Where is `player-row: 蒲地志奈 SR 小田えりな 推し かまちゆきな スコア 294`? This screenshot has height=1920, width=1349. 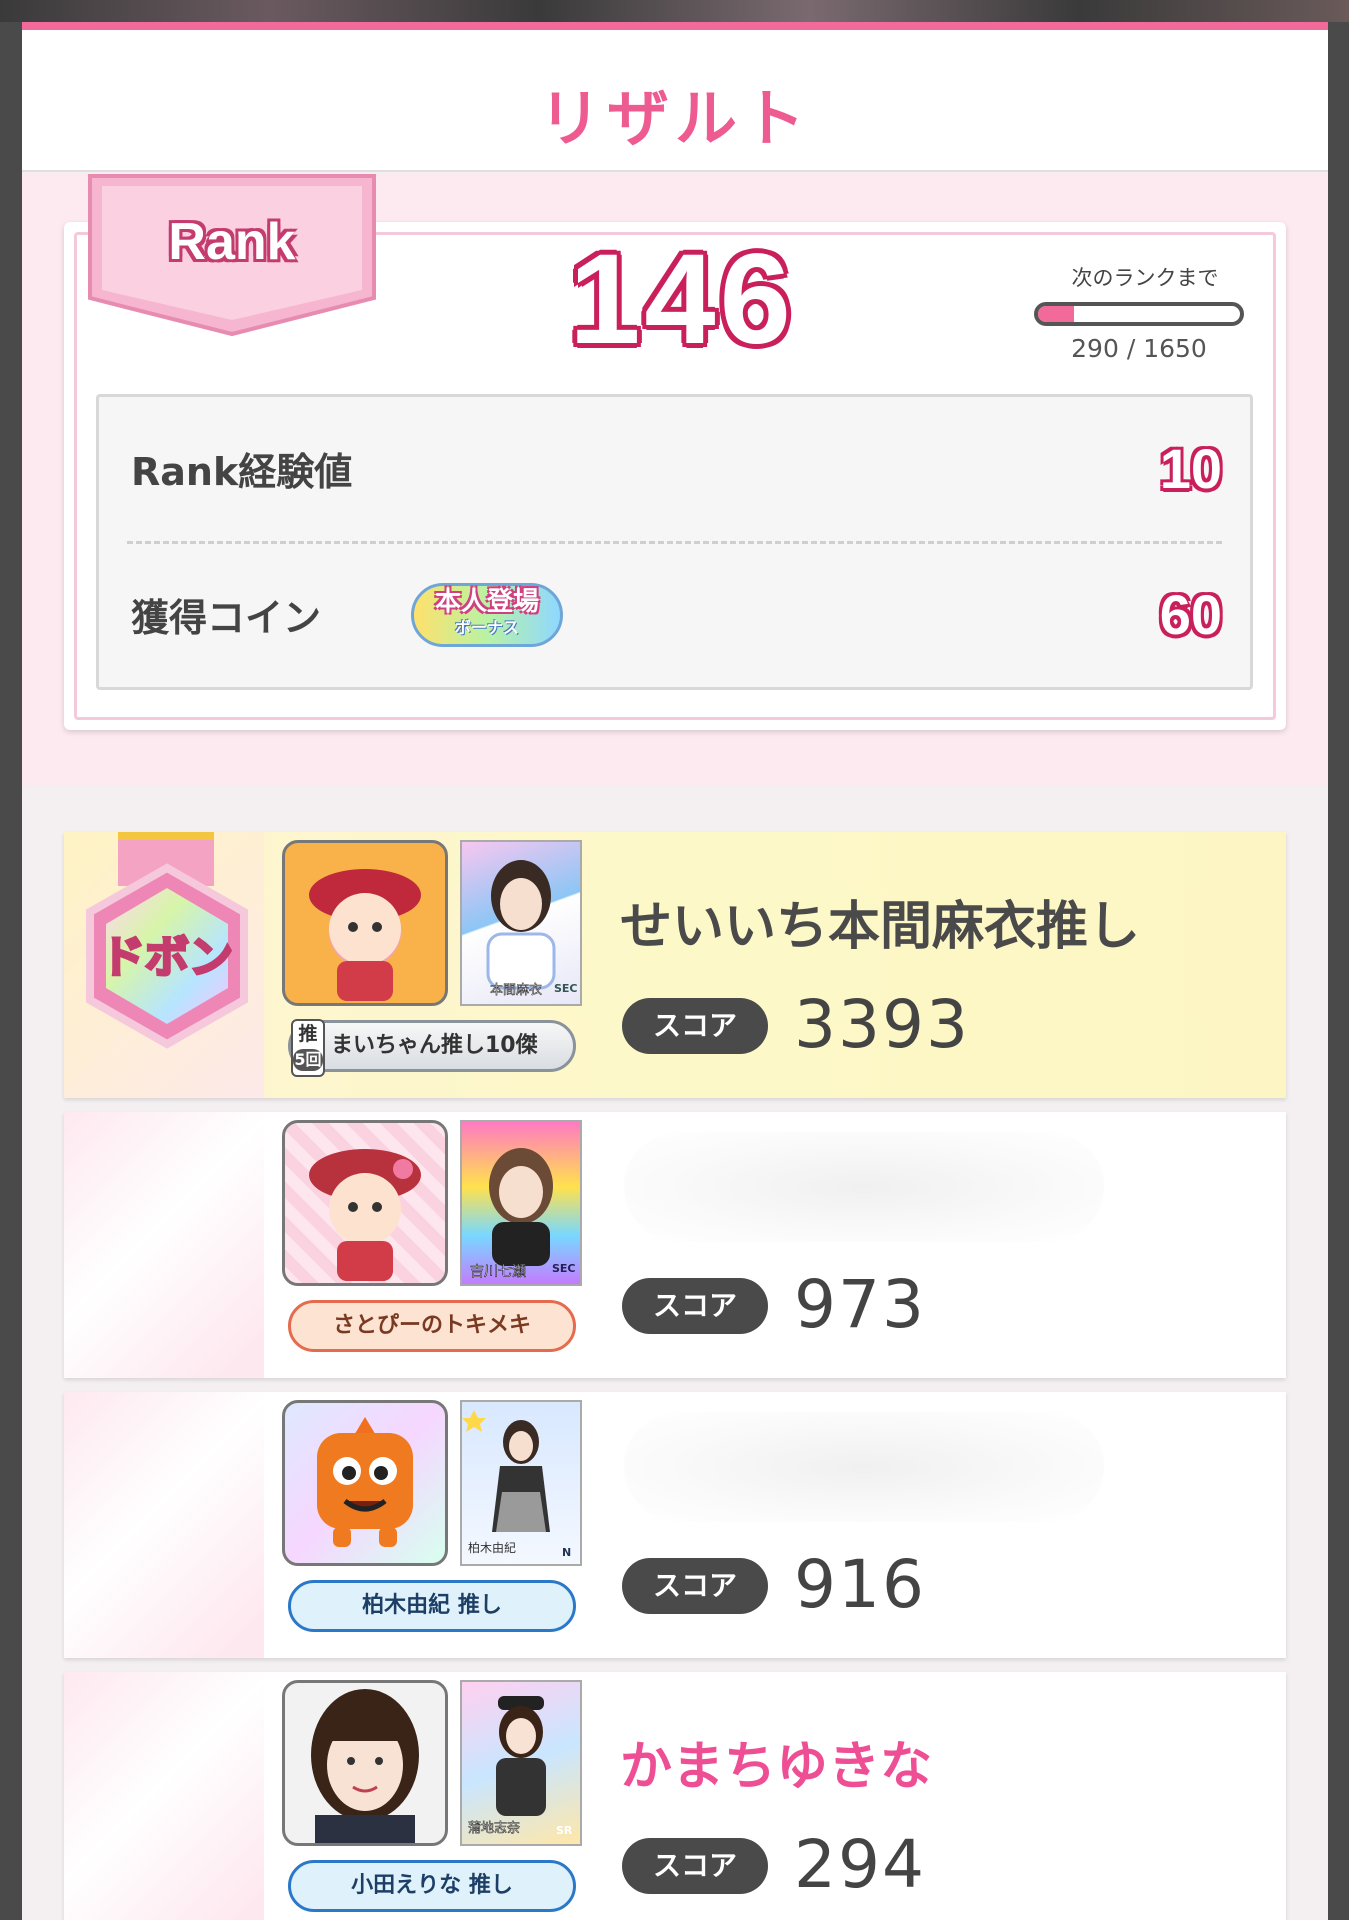 player-row: 蒲地志奈 SR 小田えりな 推し かまちゆきな スコア 294 is located at coordinates (675, 1796).